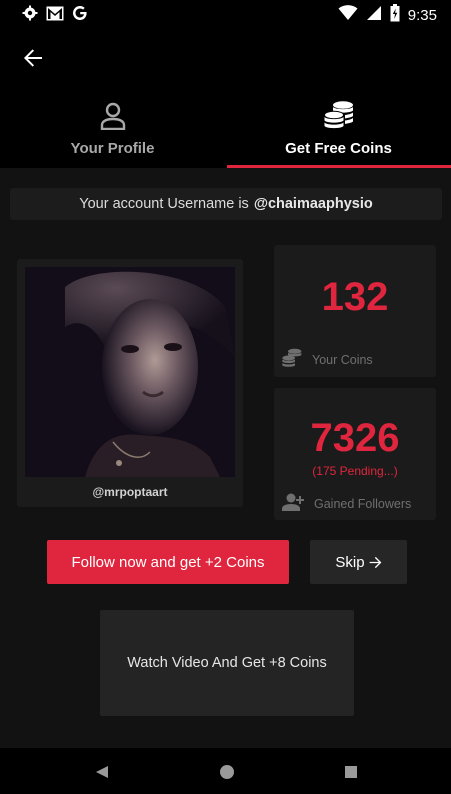 The height and width of the screenshot is (794, 451). Describe the element at coordinates (374, 15) in the screenshot. I see `cell-signal-icon` at that location.